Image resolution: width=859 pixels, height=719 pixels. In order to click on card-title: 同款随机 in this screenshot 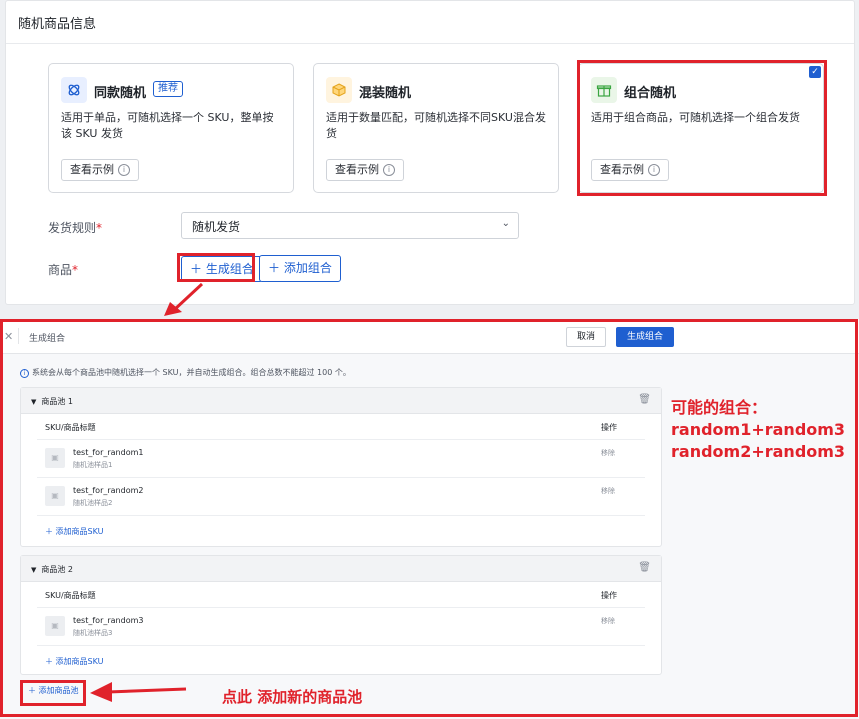, I will do `click(120, 93)`.